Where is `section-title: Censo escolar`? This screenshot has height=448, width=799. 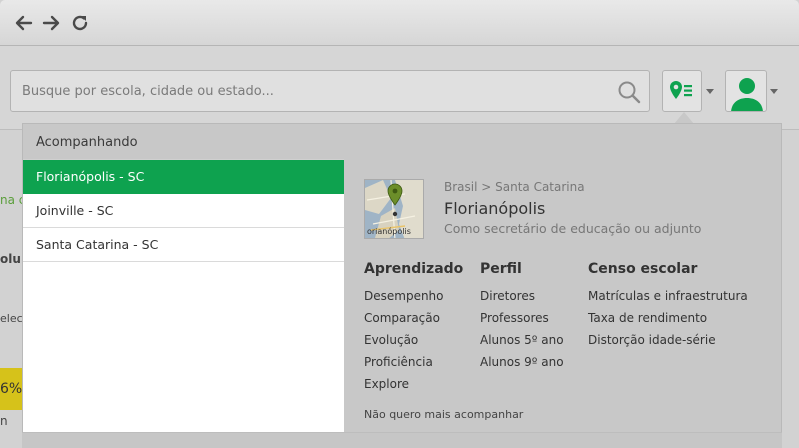
section-title: Censo escolar is located at coordinates (643, 269).